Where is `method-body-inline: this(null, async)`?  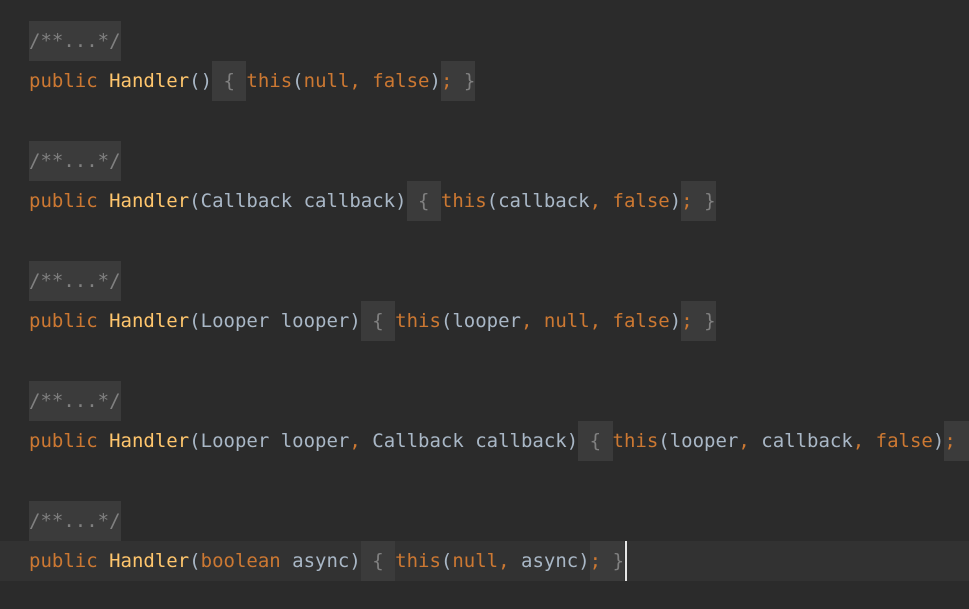
method-body-inline: this(null, async) is located at coordinates (492, 561).